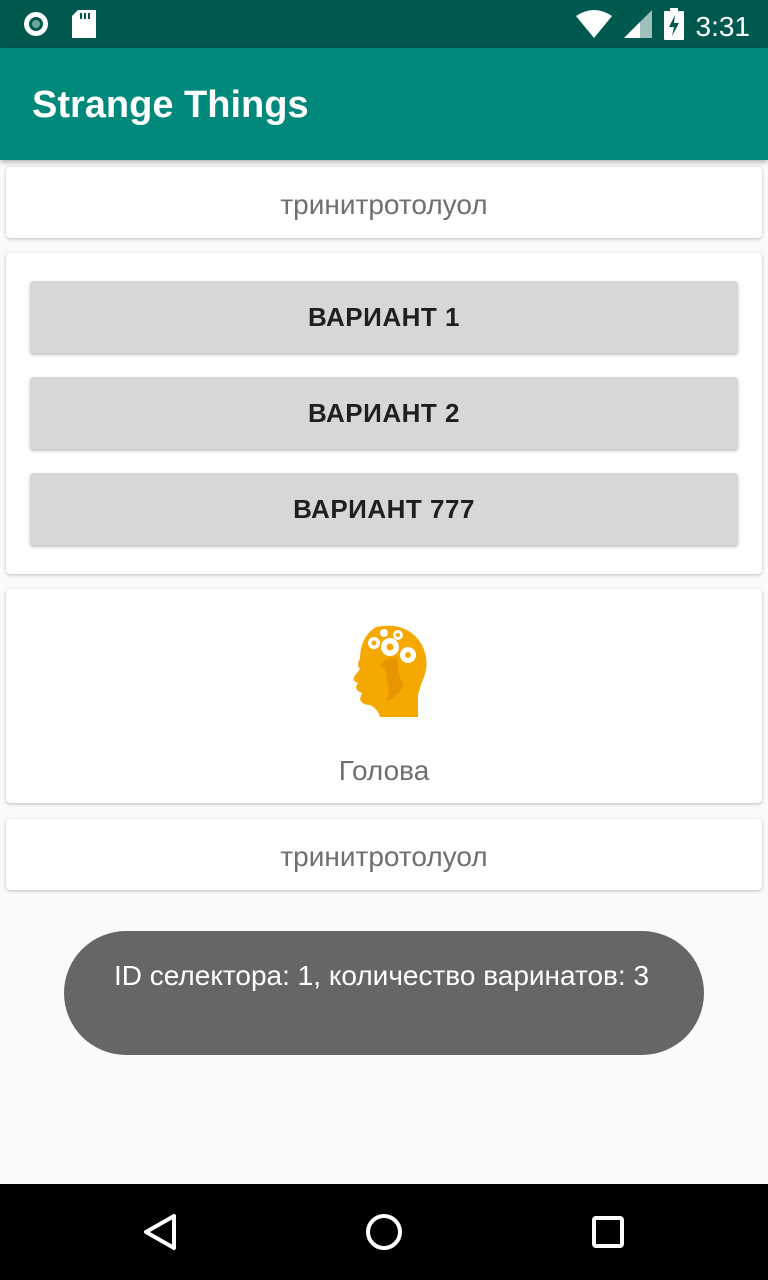 Image resolution: width=768 pixels, height=1280 pixels. What do you see at coordinates (384, 509) in the screenshot?
I see `variant-777-button: ВАРИАНТ 777` at bounding box center [384, 509].